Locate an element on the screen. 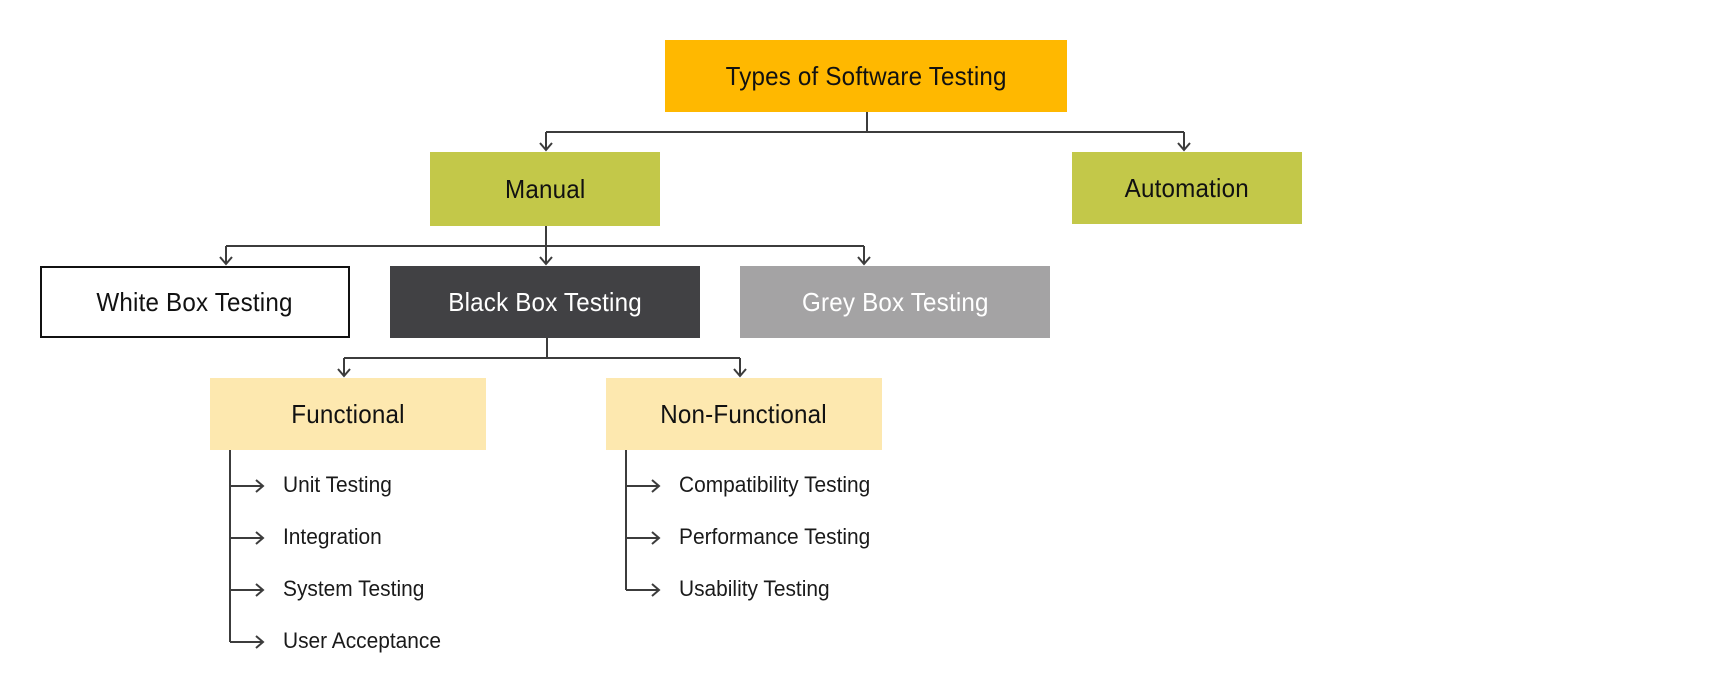 The height and width of the screenshot is (698, 1730). non-functional-node: Non-Functional is located at coordinates (744, 414).